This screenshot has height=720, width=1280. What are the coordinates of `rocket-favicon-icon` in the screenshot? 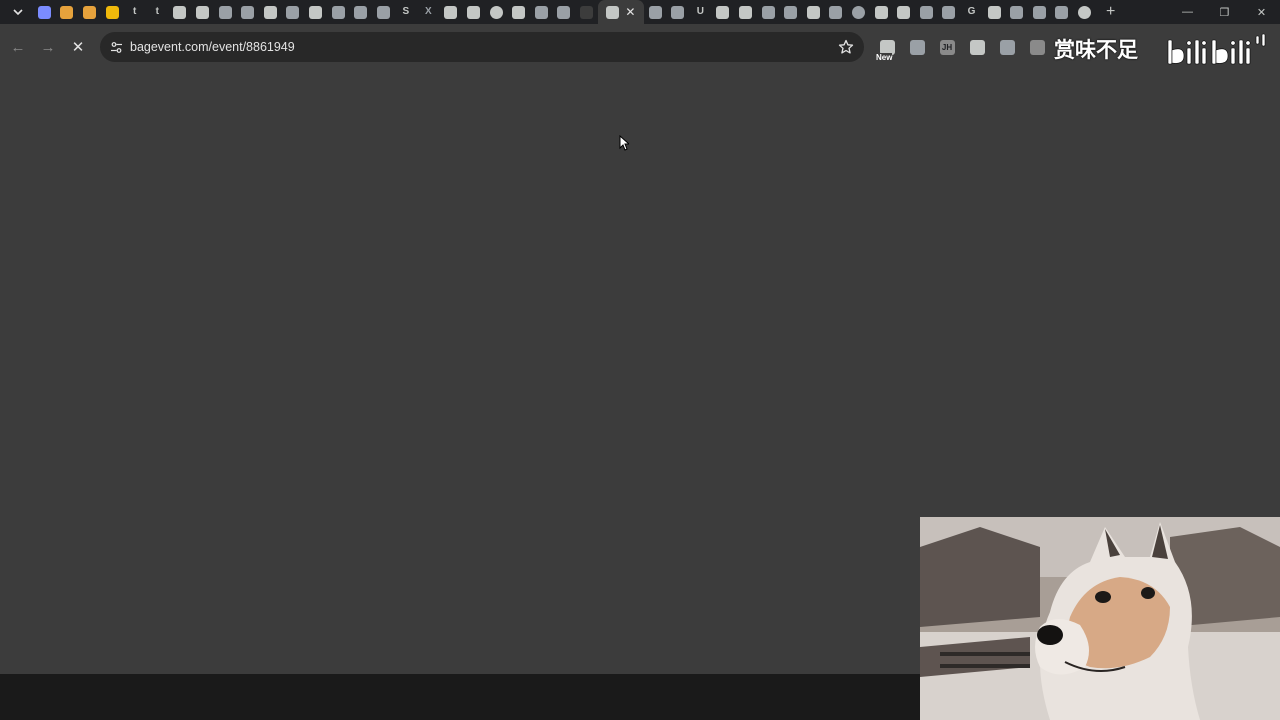 It's located at (564, 12).